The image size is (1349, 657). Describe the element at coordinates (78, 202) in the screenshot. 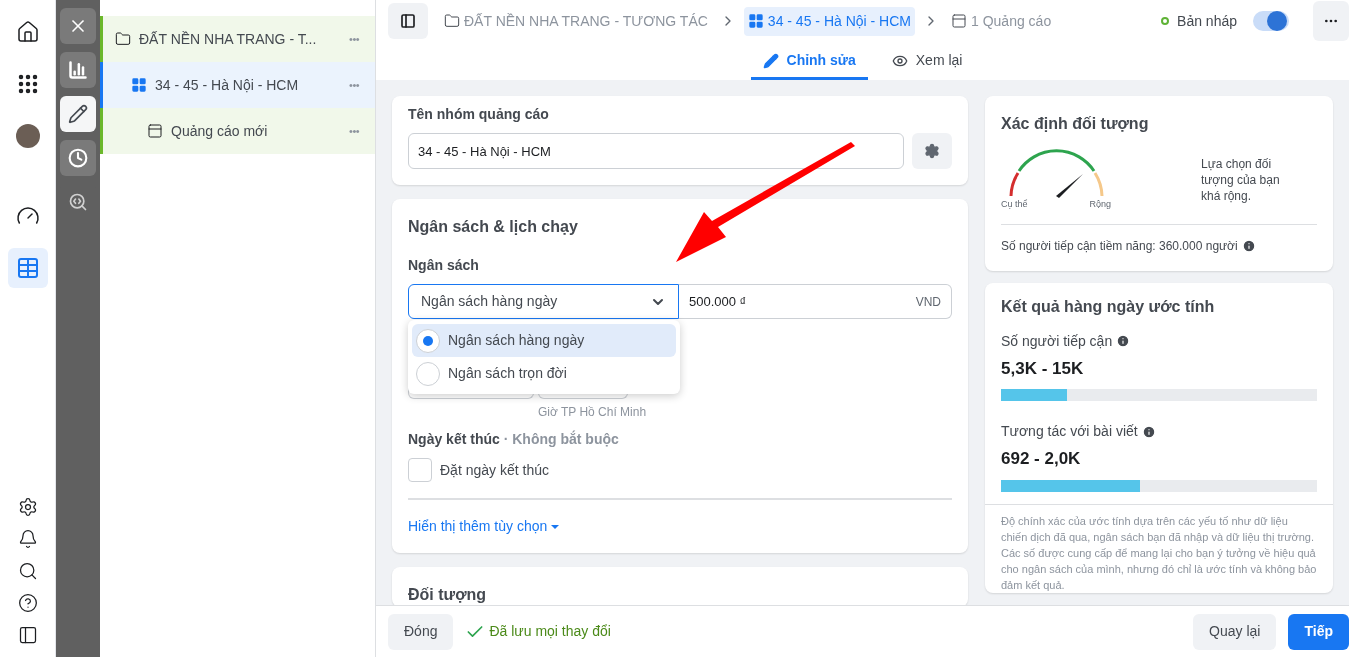

I see `magnifier-icon` at that location.